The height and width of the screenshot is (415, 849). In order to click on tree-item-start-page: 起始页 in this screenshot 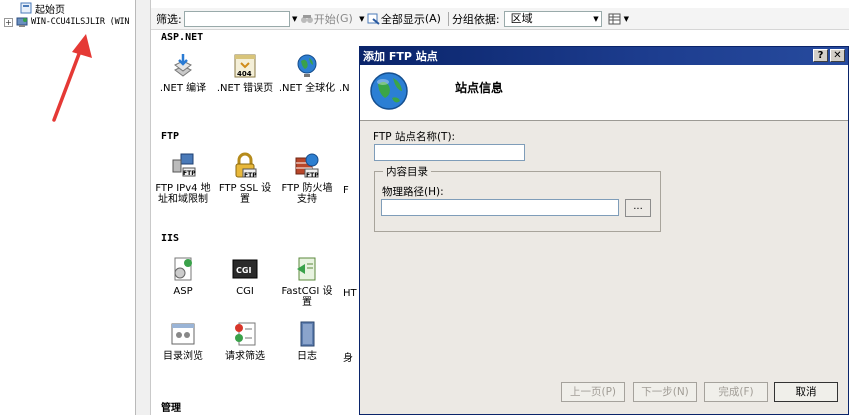, I will do `click(42, 8)`.